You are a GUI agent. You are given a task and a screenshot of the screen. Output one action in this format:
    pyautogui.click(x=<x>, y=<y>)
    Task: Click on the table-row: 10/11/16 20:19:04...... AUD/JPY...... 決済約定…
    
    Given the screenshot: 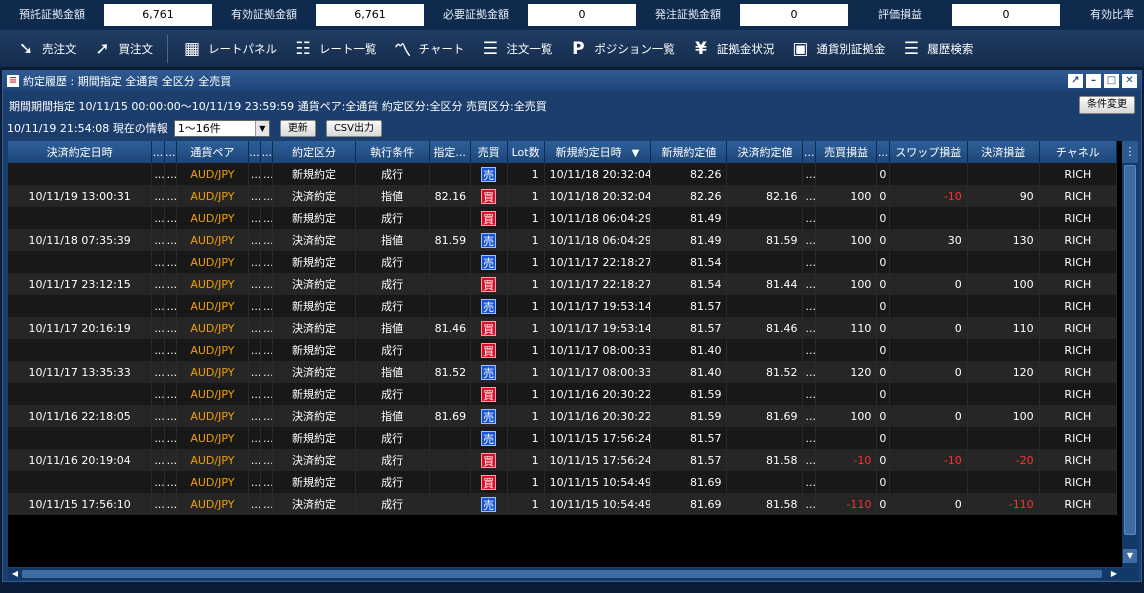 What is the action you would take?
    pyautogui.click(x=563, y=460)
    